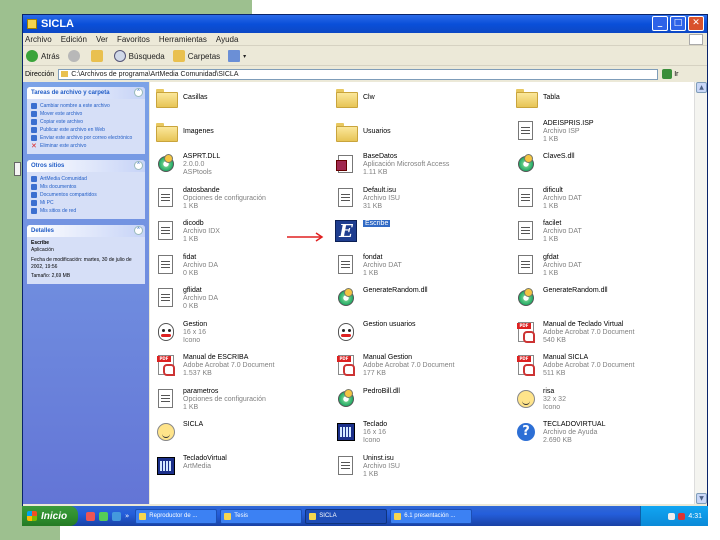 This screenshot has height=540, width=720. I want to click on file-item: Default.isu Archivo ISU 31 KB, so click(420, 202).